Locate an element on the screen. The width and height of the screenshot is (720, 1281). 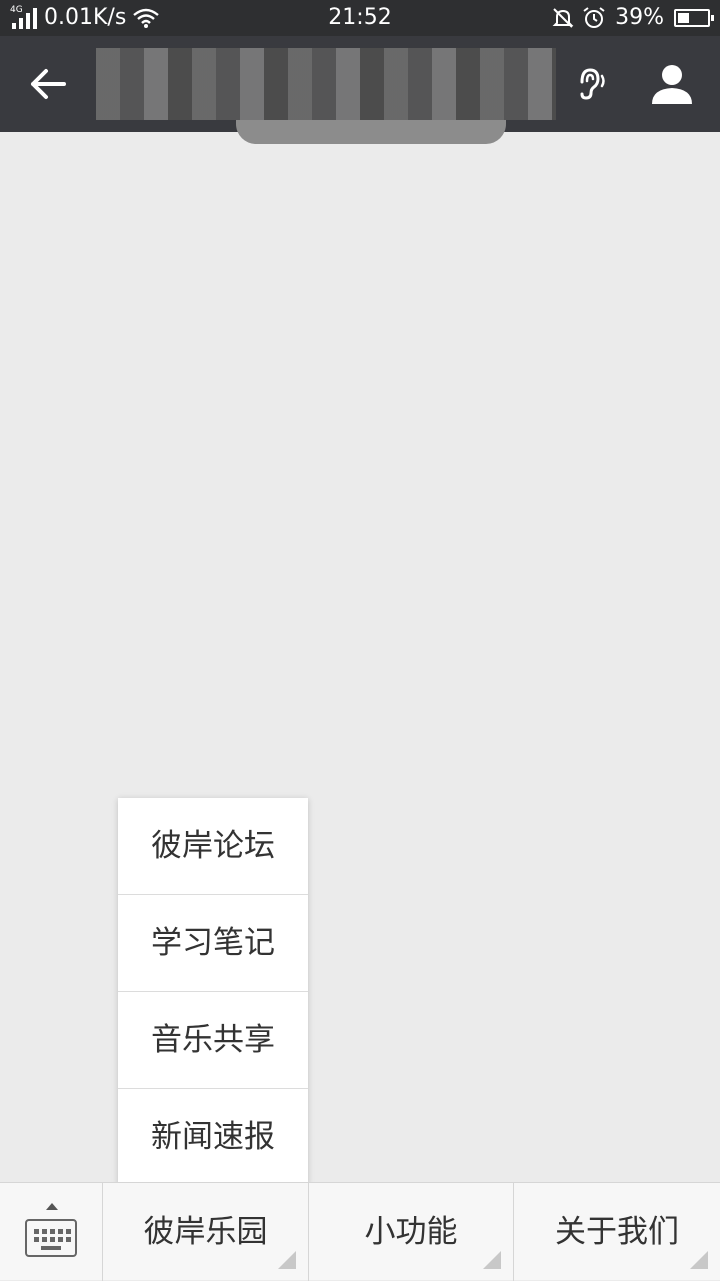
bottom-menu-bar: 彼岸乐园 小功能 关于我们 is located at coordinates (360, 1231).